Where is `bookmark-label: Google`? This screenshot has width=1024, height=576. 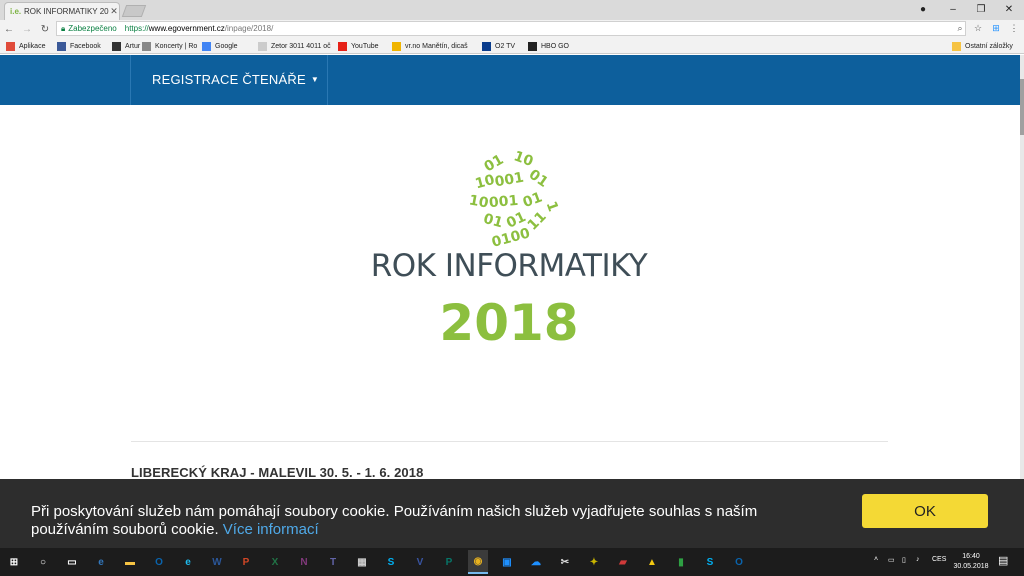 bookmark-label: Google is located at coordinates (226, 46).